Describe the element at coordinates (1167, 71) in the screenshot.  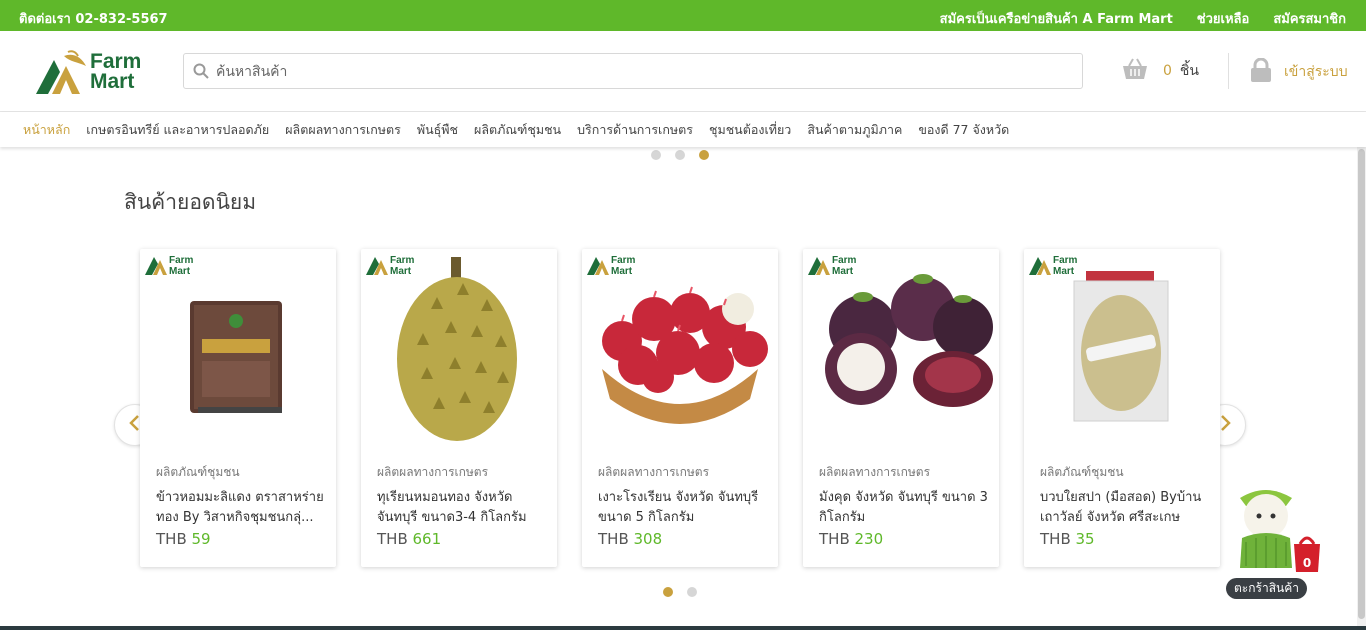
I see `cart-count: 0` at that location.